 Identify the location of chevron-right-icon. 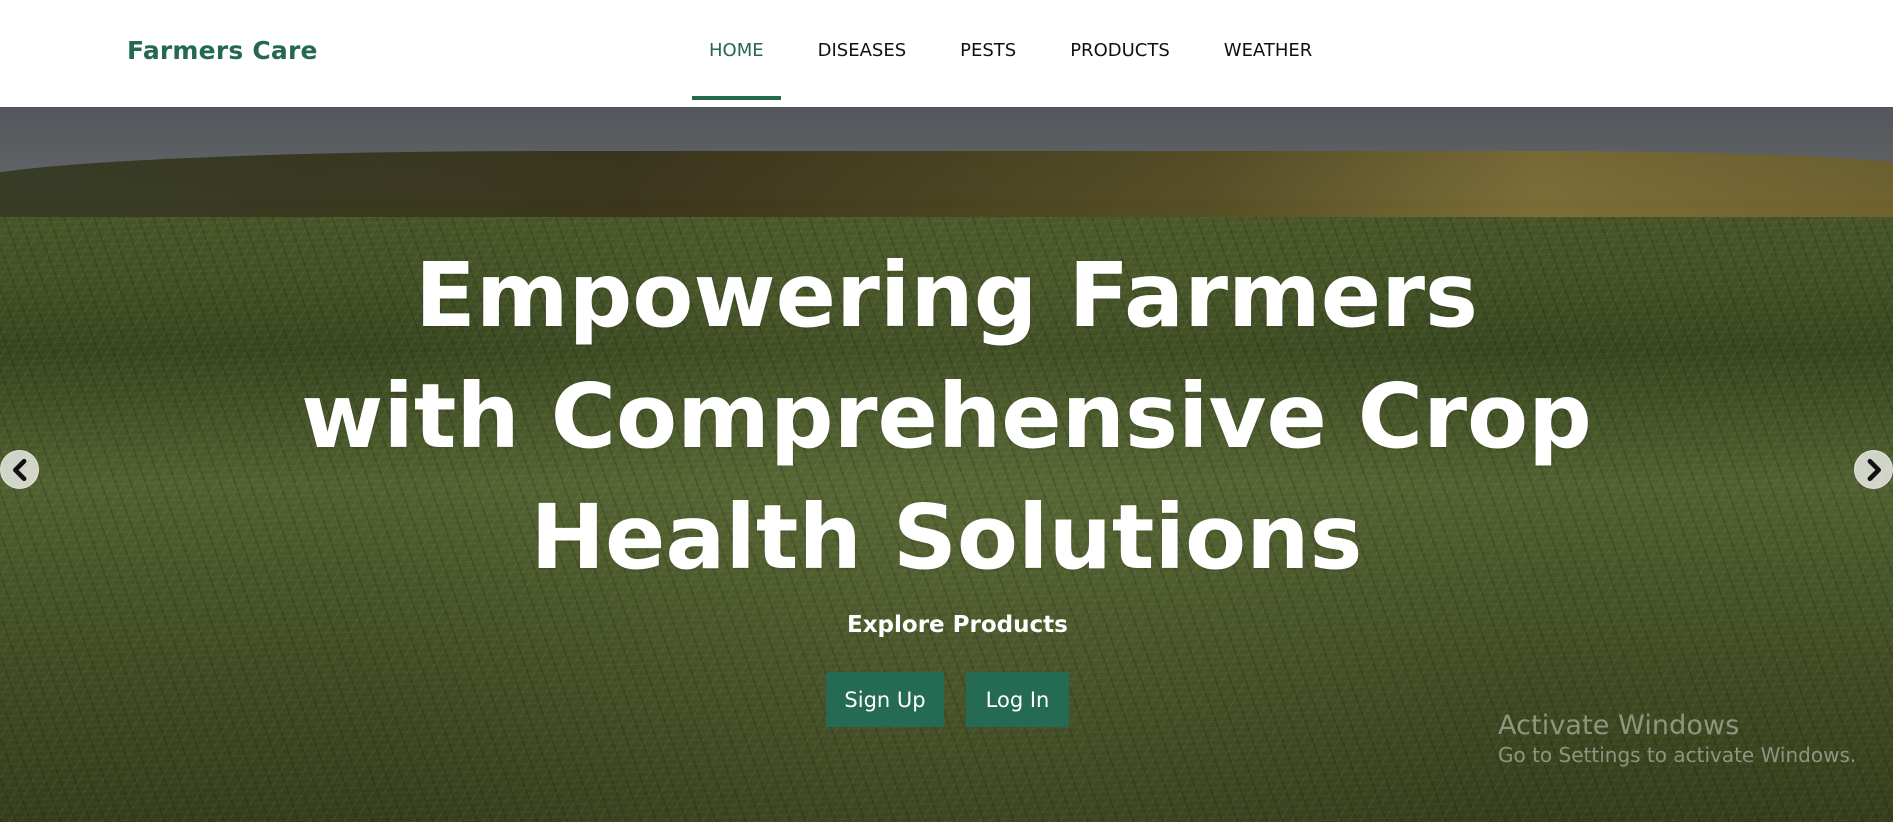
(1874, 470).